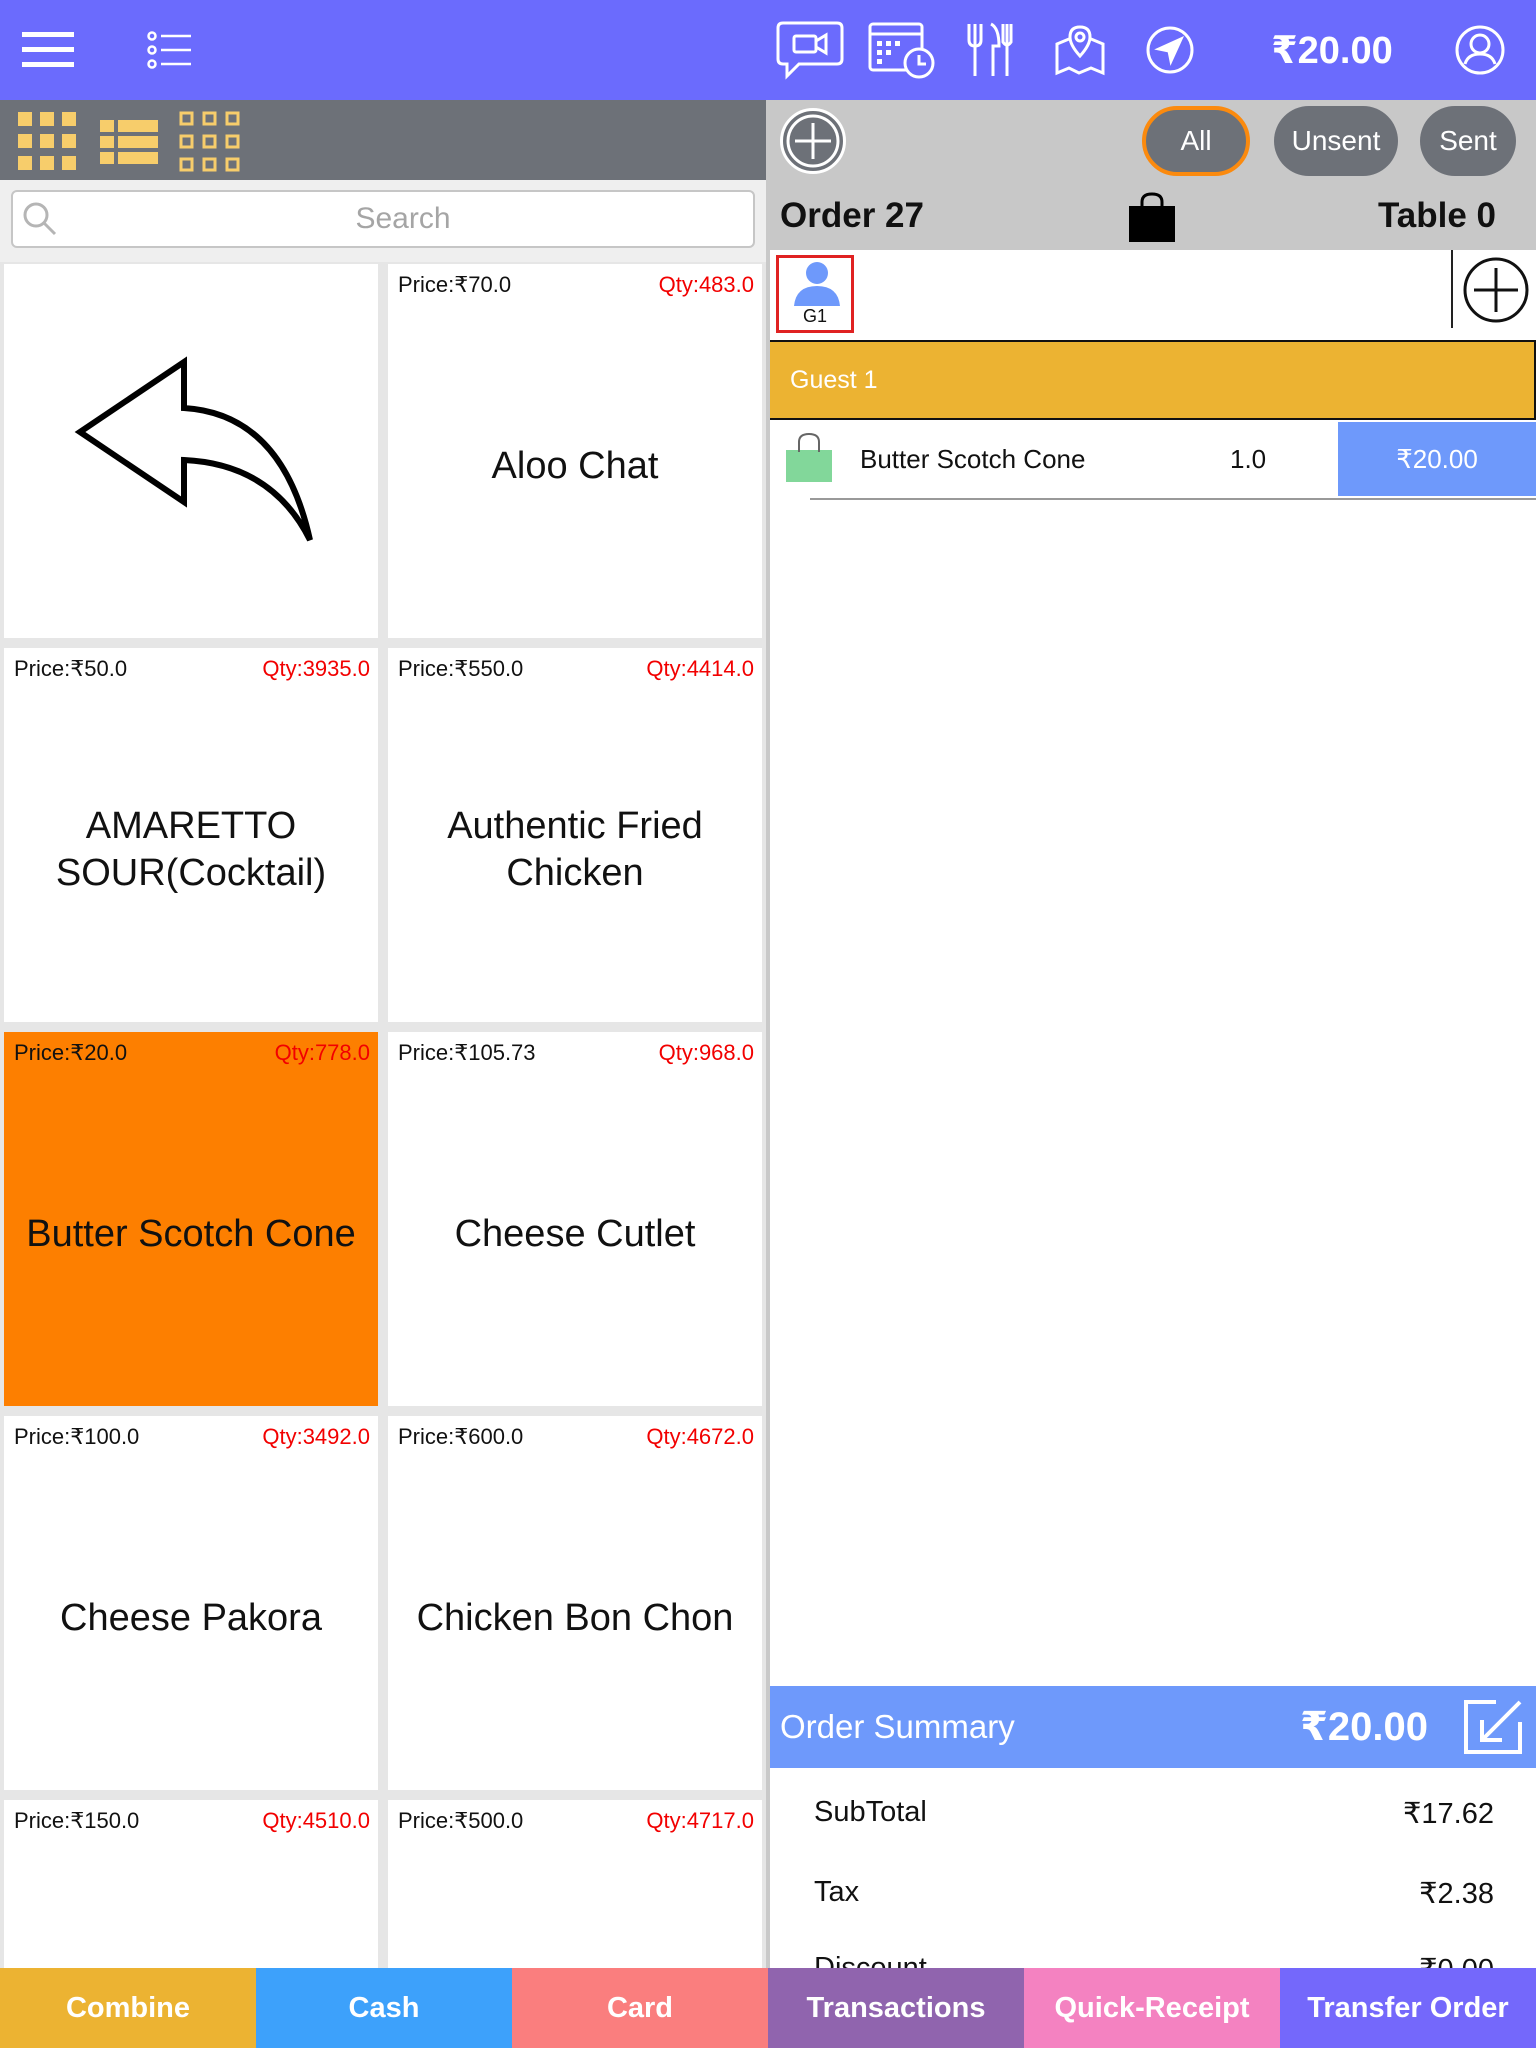 The image size is (1536, 2048). I want to click on user-icon, so click(1480, 50).